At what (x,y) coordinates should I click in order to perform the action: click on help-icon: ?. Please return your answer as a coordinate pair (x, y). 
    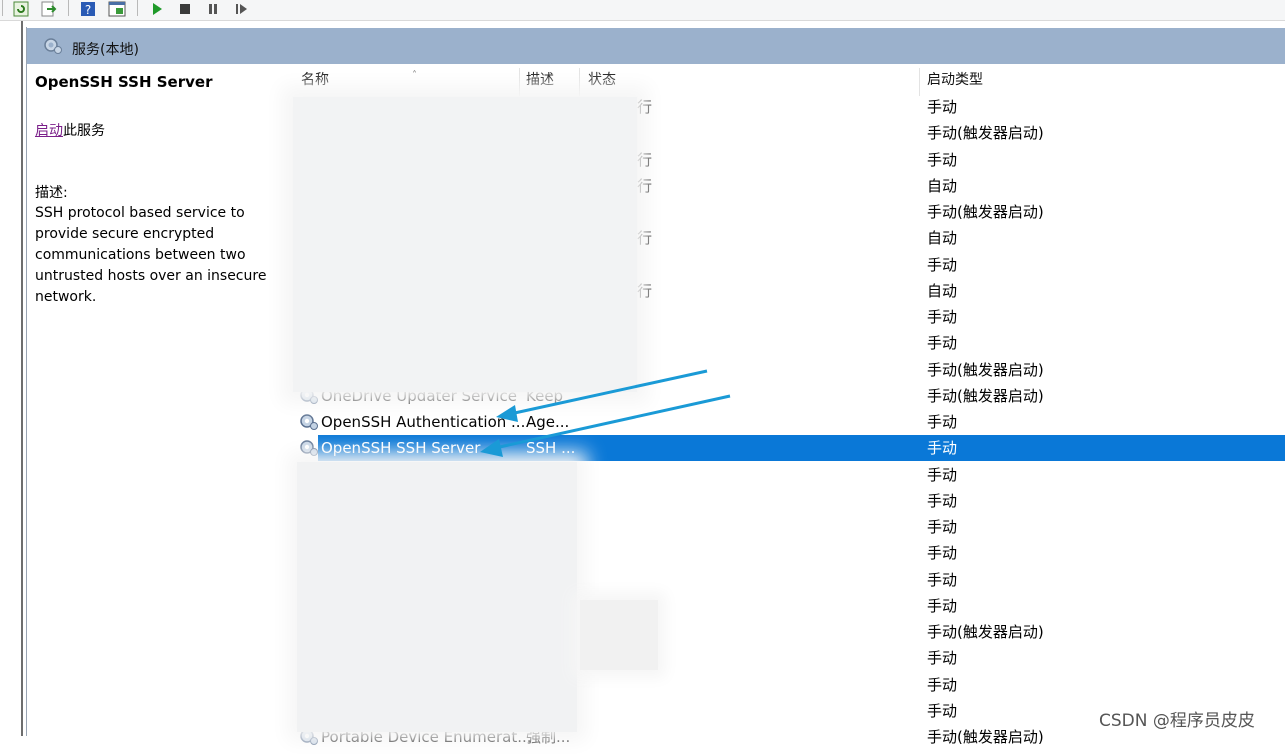
    Looking at the image, I should click on (88, 8).